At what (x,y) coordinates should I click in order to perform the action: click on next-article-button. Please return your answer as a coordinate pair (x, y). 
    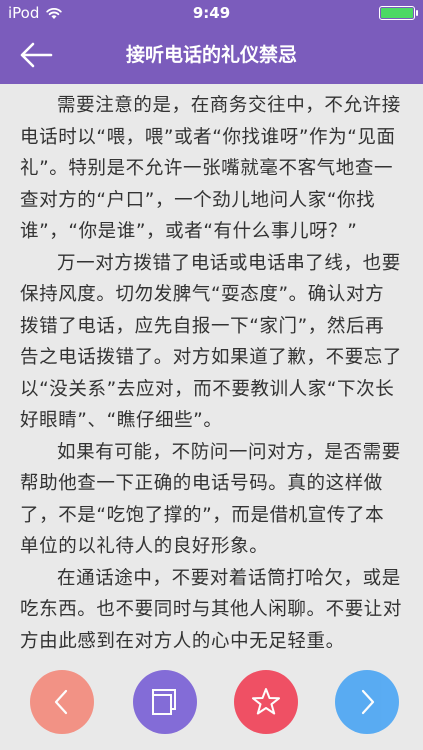
    Looking at the image, I should click on (367, 702).